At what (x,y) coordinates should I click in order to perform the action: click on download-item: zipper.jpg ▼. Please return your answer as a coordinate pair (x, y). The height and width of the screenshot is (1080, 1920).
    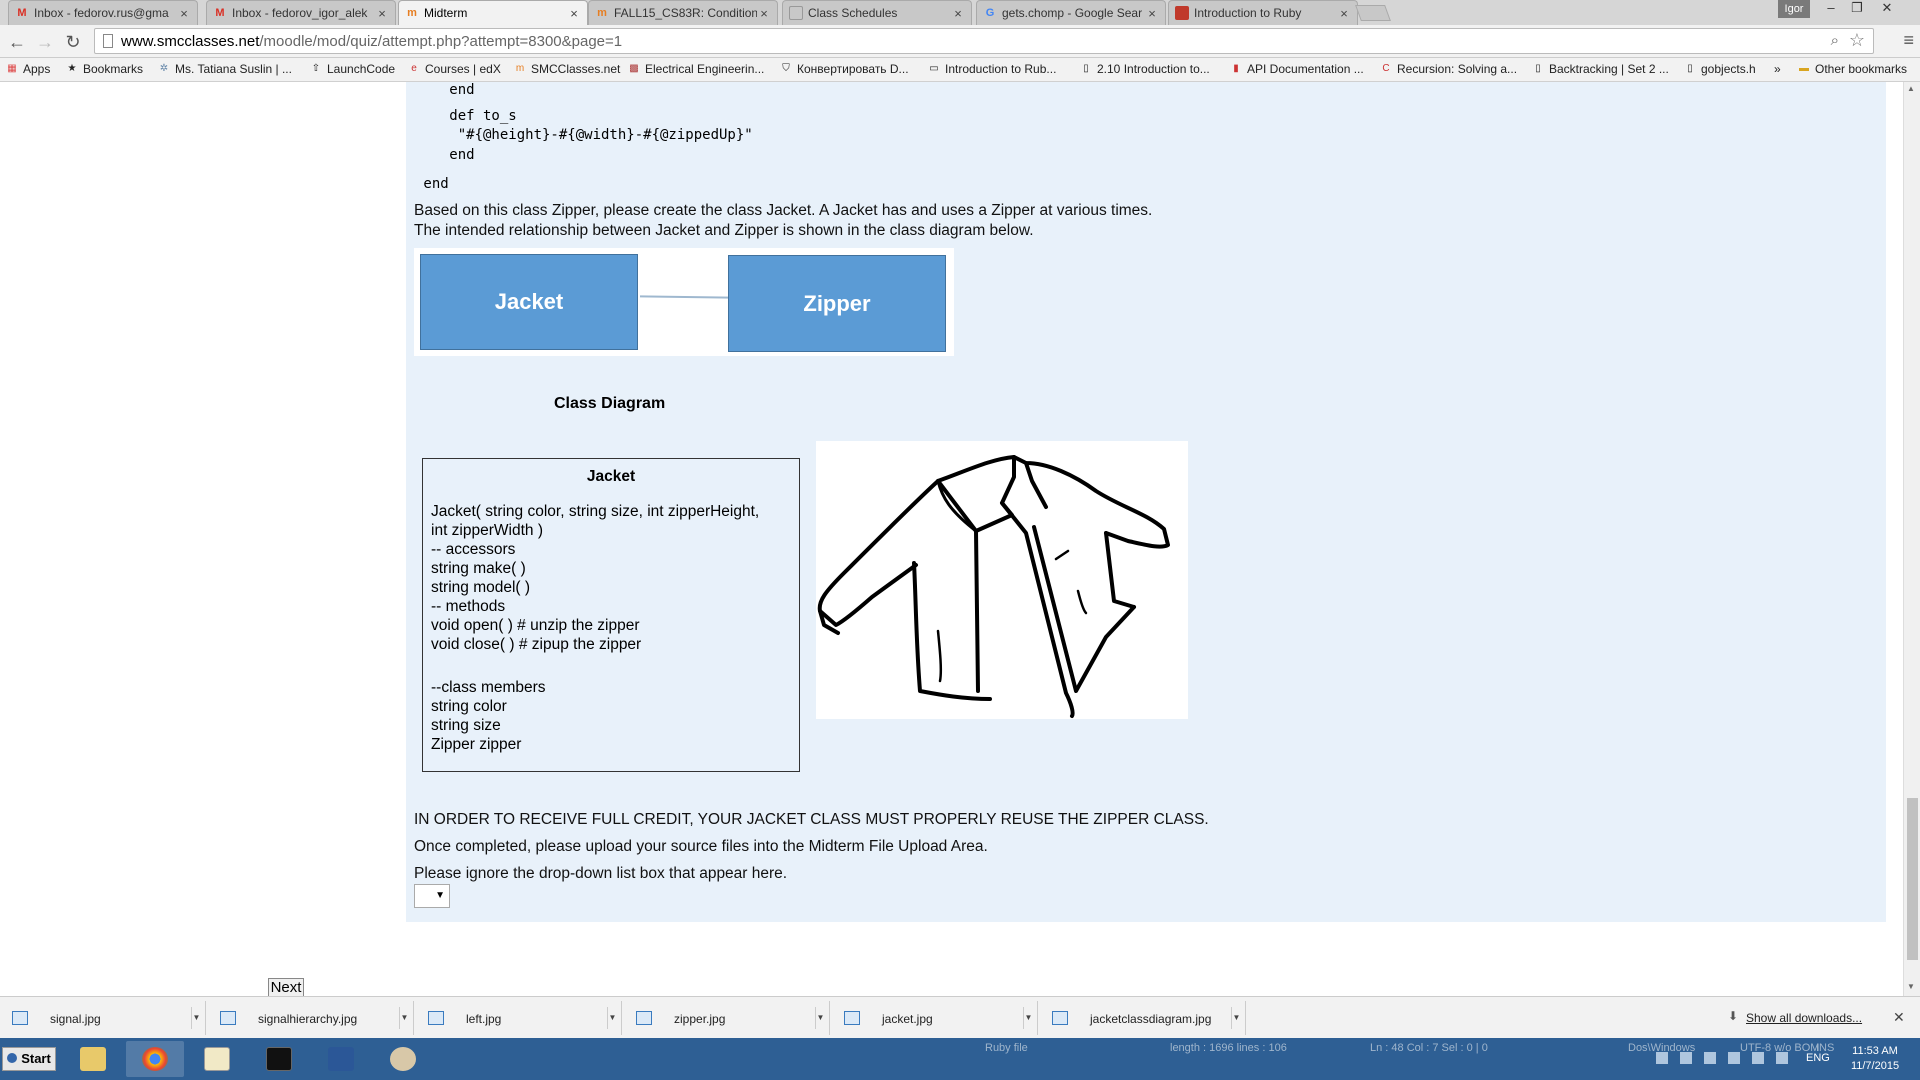
    Looking at the image, I should click on (727, 1018).